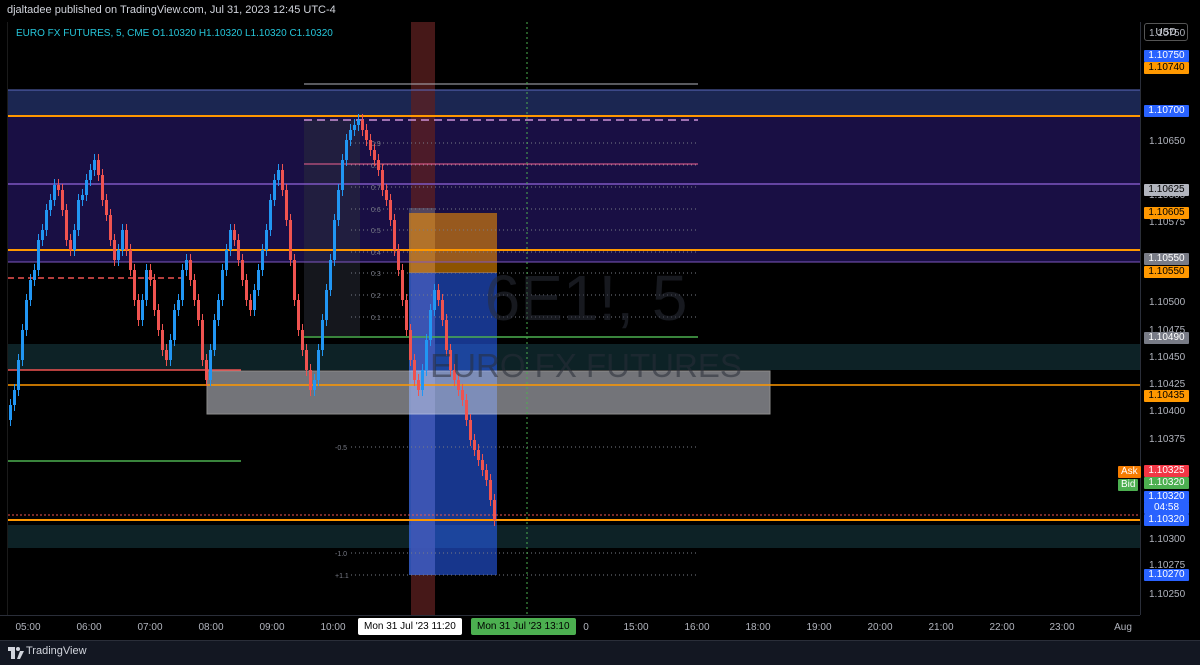 This screenshot has height=665, width=1200. I want to click on price-label: 1.10435, so click(1166, 396).